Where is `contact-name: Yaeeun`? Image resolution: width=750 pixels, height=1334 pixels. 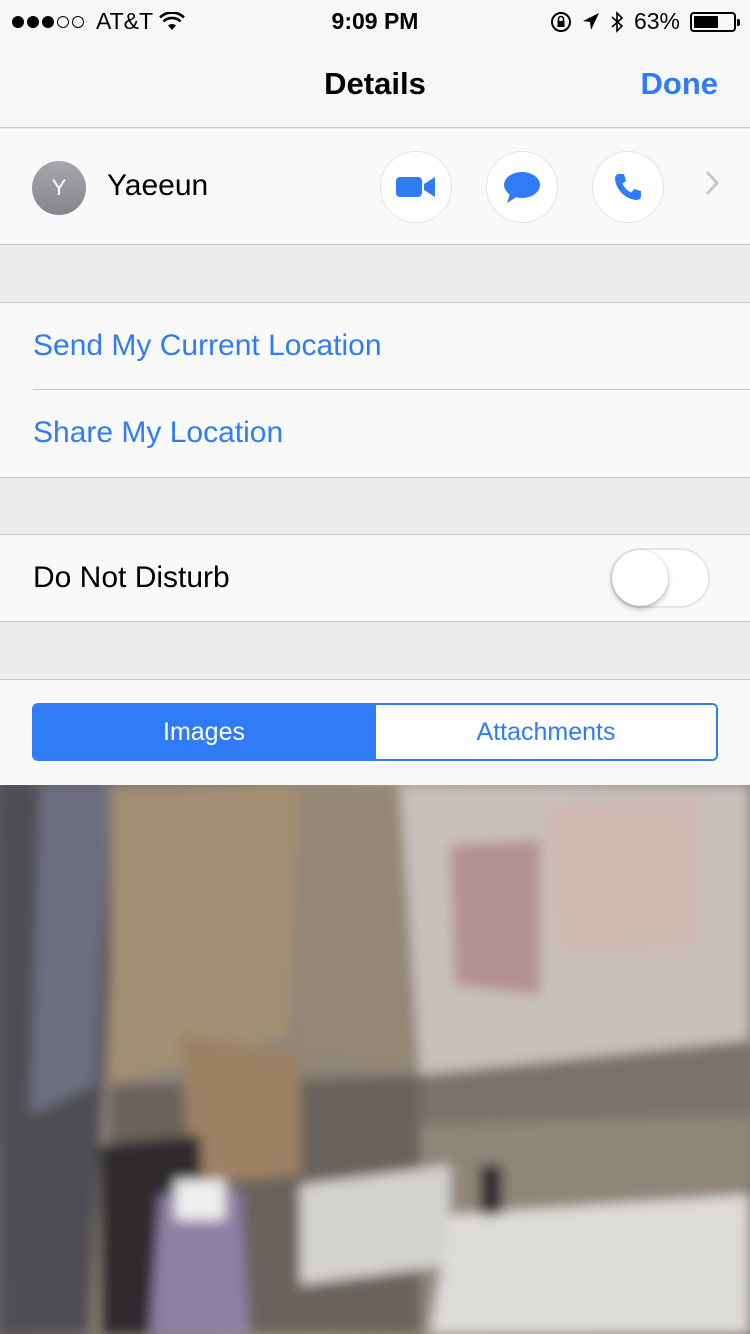
contact-name: Yaeeun is located at coordinates (158, 185).